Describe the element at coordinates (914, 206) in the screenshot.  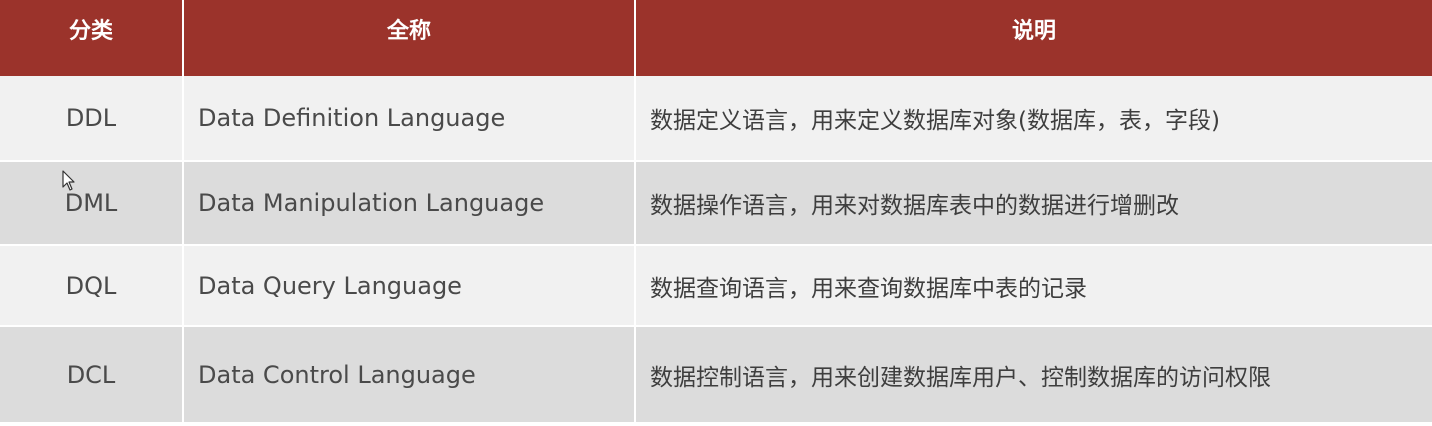
I see `row-description: 数据操作语言，用来对数据库表中的数据进行增删改` at that location.